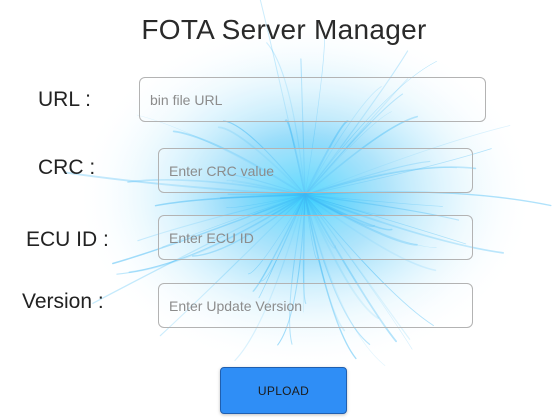 This screenshot has height=420, width=560. I want to click on crc-input, so click(315, 170).